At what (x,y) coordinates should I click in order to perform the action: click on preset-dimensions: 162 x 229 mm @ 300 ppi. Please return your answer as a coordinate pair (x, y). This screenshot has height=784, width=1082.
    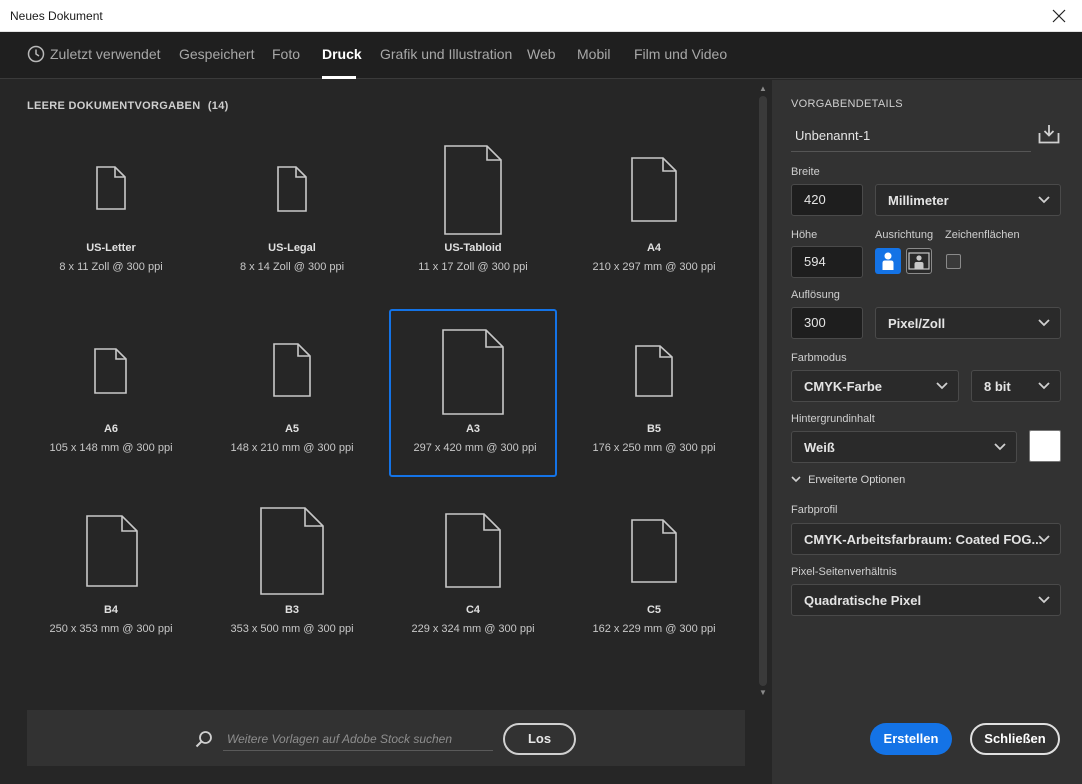
    Looking at the image, I should click on (654, 629).